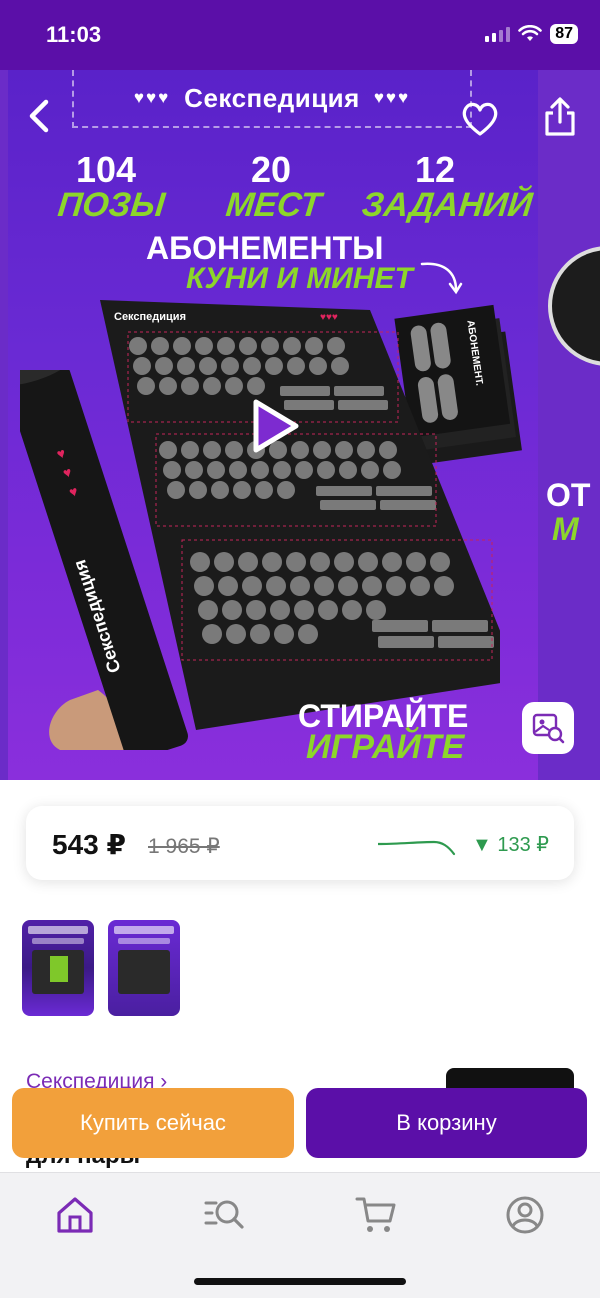  Describe the element at coordinates (111, 205) in the screenshot. I see `stat-label: ПОЗЫ` at that location.